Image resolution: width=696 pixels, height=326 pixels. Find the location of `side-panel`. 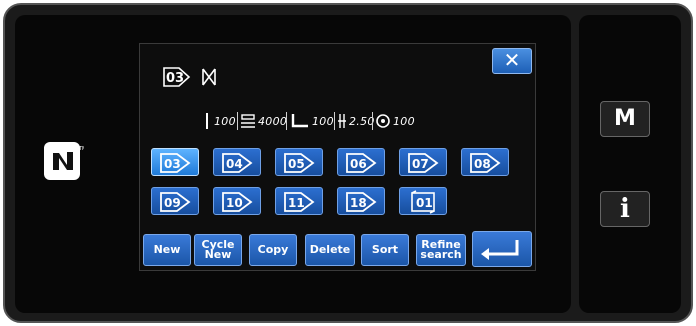

side-panel is located at coordinates (630, 164).